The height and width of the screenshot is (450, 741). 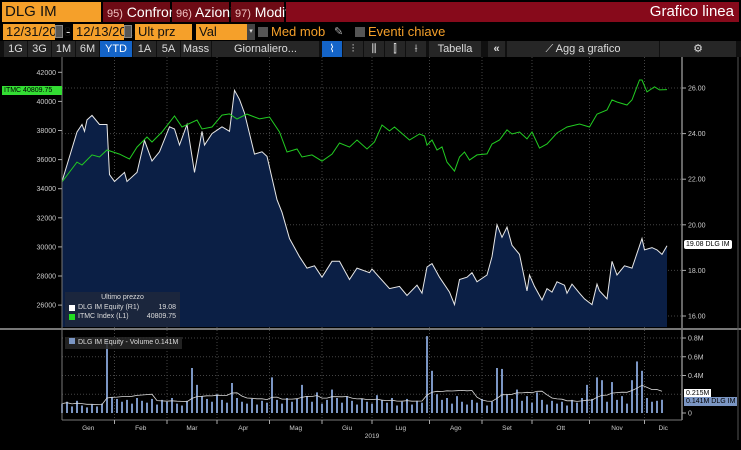 What do you see at coordinates (708, 244) in the screenshot?
I see `dlg-last-tag: 19.08 DLG IM` at bounding box center [708, 244].